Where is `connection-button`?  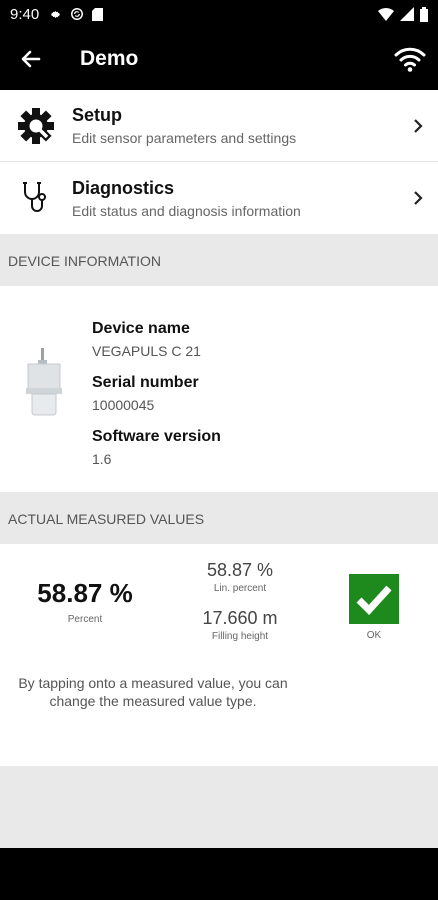 connection-button is located at coordinates (410, 59).